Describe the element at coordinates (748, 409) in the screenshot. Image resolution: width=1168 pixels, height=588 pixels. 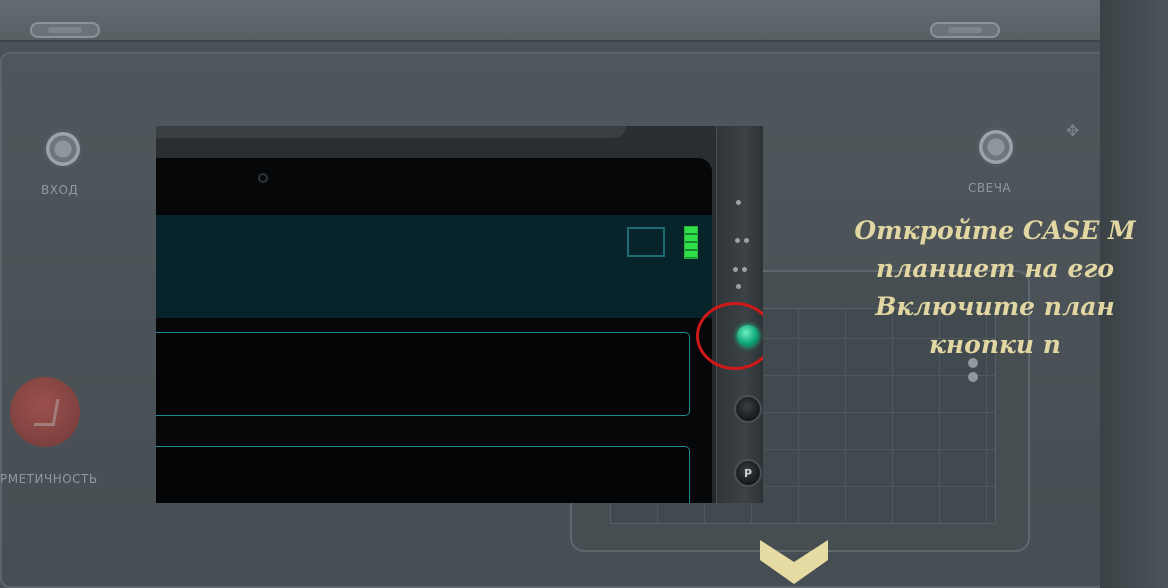
I see `function-button` at that location.